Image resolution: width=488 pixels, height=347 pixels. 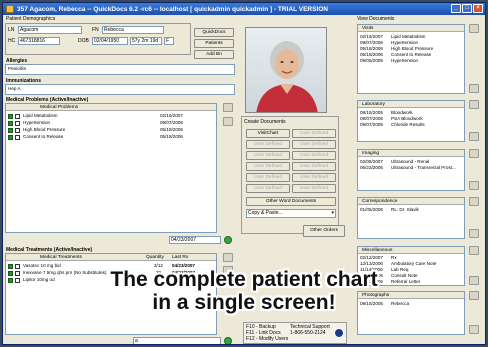 What do you see at coordinates (111, 116) in the screenshot?
I see `problem-row: Lipid Metabolism 02/16/2007` at bounding box center [111, 116].